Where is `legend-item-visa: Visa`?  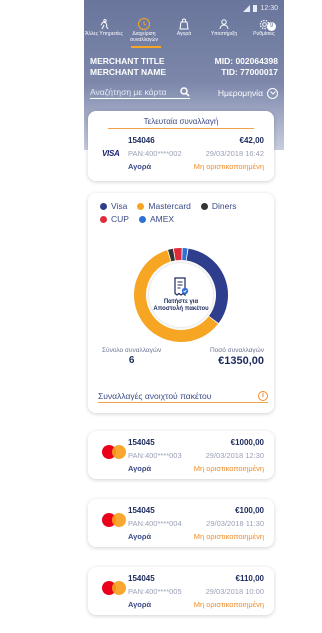 legend-item-visa: Visa is located at coordinates (113, 206).